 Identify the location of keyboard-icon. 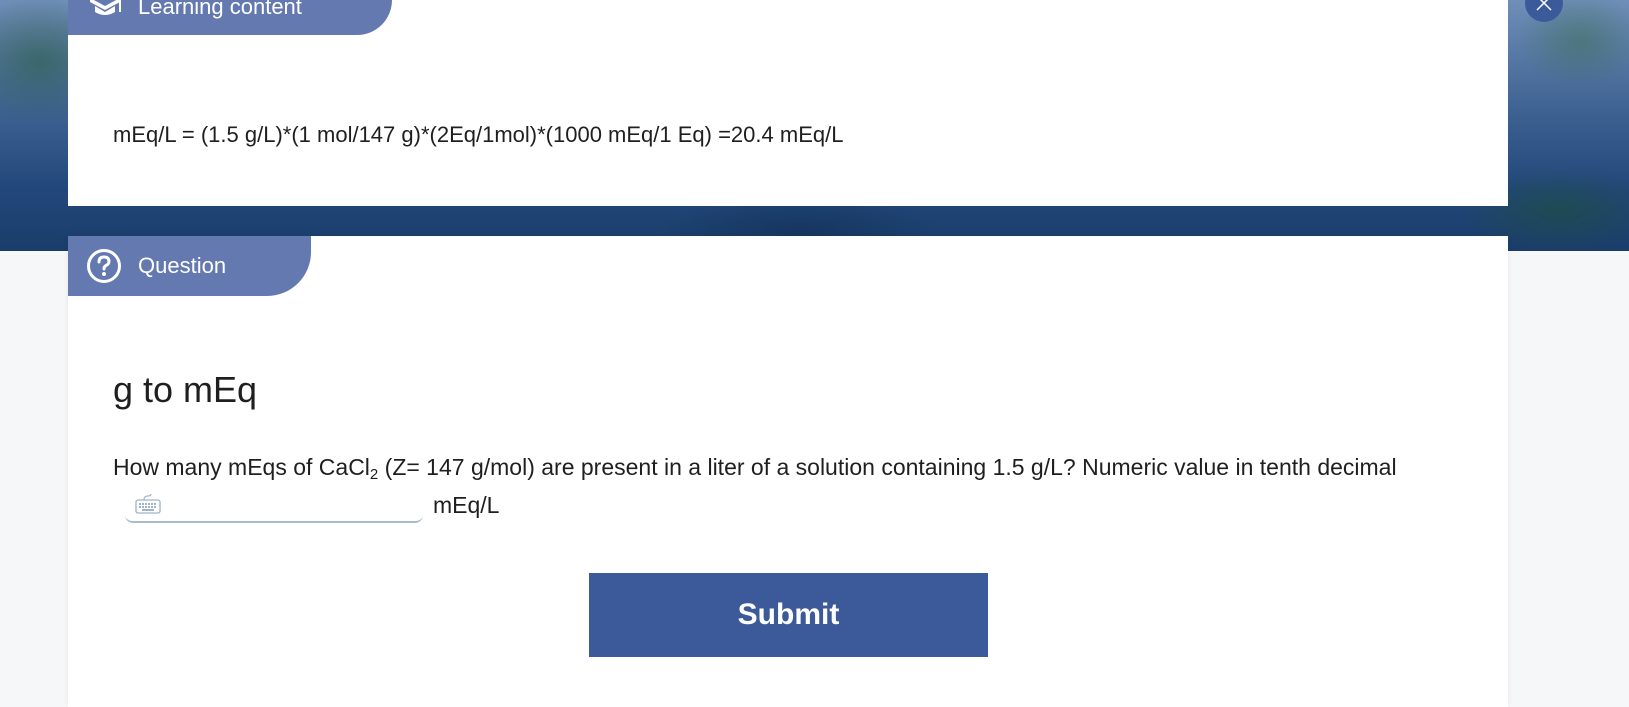
(148, 503).